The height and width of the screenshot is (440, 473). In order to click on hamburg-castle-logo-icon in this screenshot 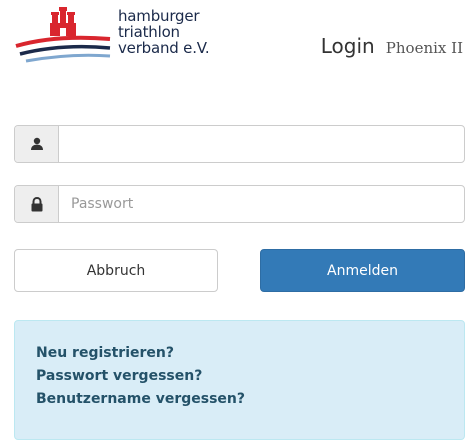, I will do `click(63, 35)`.